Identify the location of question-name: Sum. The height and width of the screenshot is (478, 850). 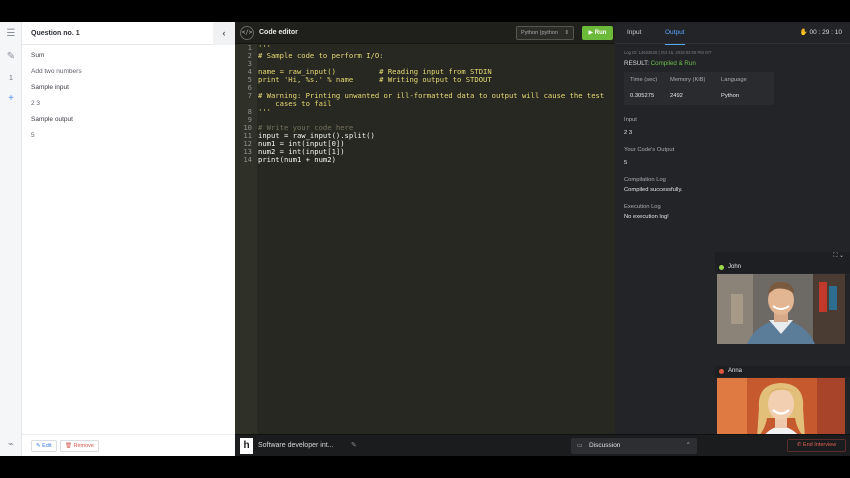
(38, 55).